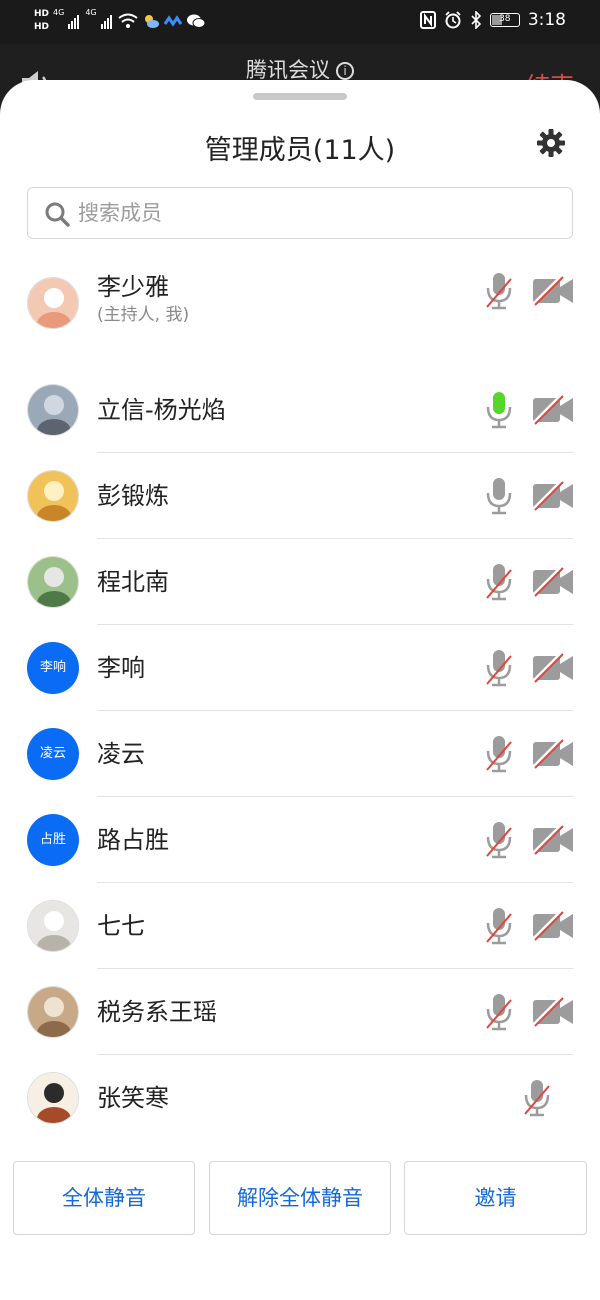 The width and height of the screenshot is (600, 1300). I want to click on member-name: 李响, so click(121, 668).